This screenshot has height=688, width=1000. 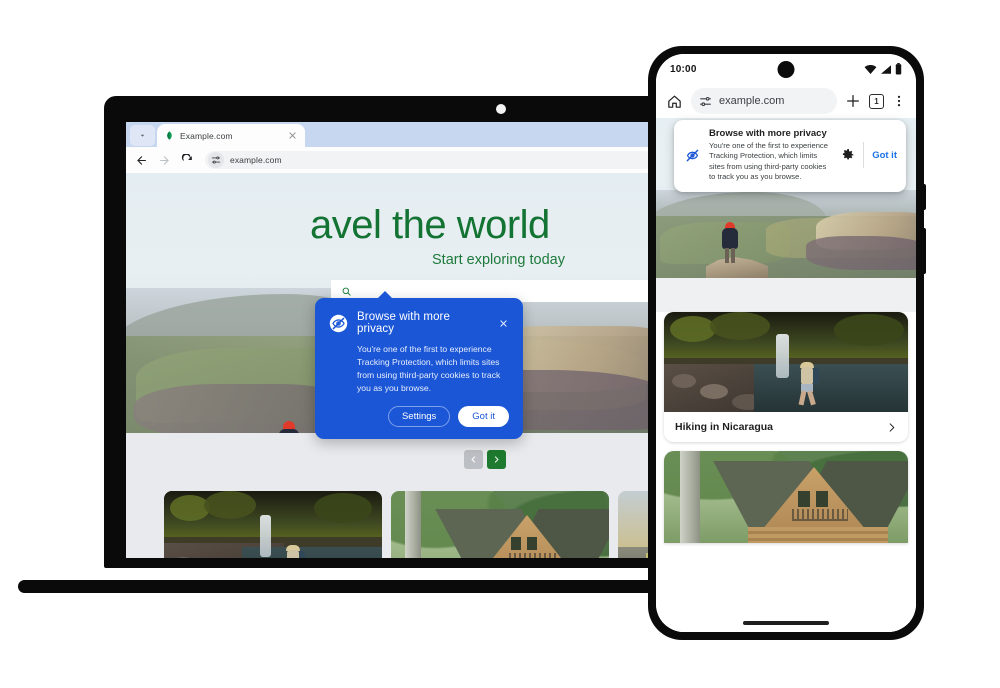 What do you see at coordinates (256, 160) in the screenshot?
I see `desktop-url-text: example.com` at bounding box center [256, 160].